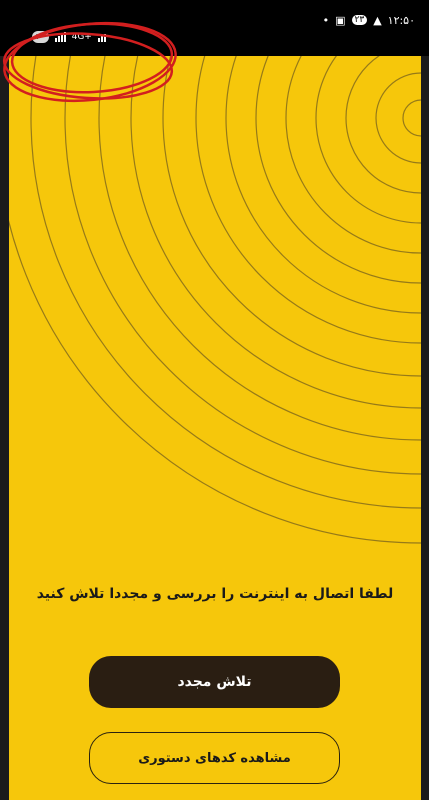 The height and width of the screenshot is (800, 429). Describe the element at coordinates (369, 20) in the screenshot. I see `status-right-icons: • ▣ ۲۳ ▲ ۱۲:۵۰` at that location.